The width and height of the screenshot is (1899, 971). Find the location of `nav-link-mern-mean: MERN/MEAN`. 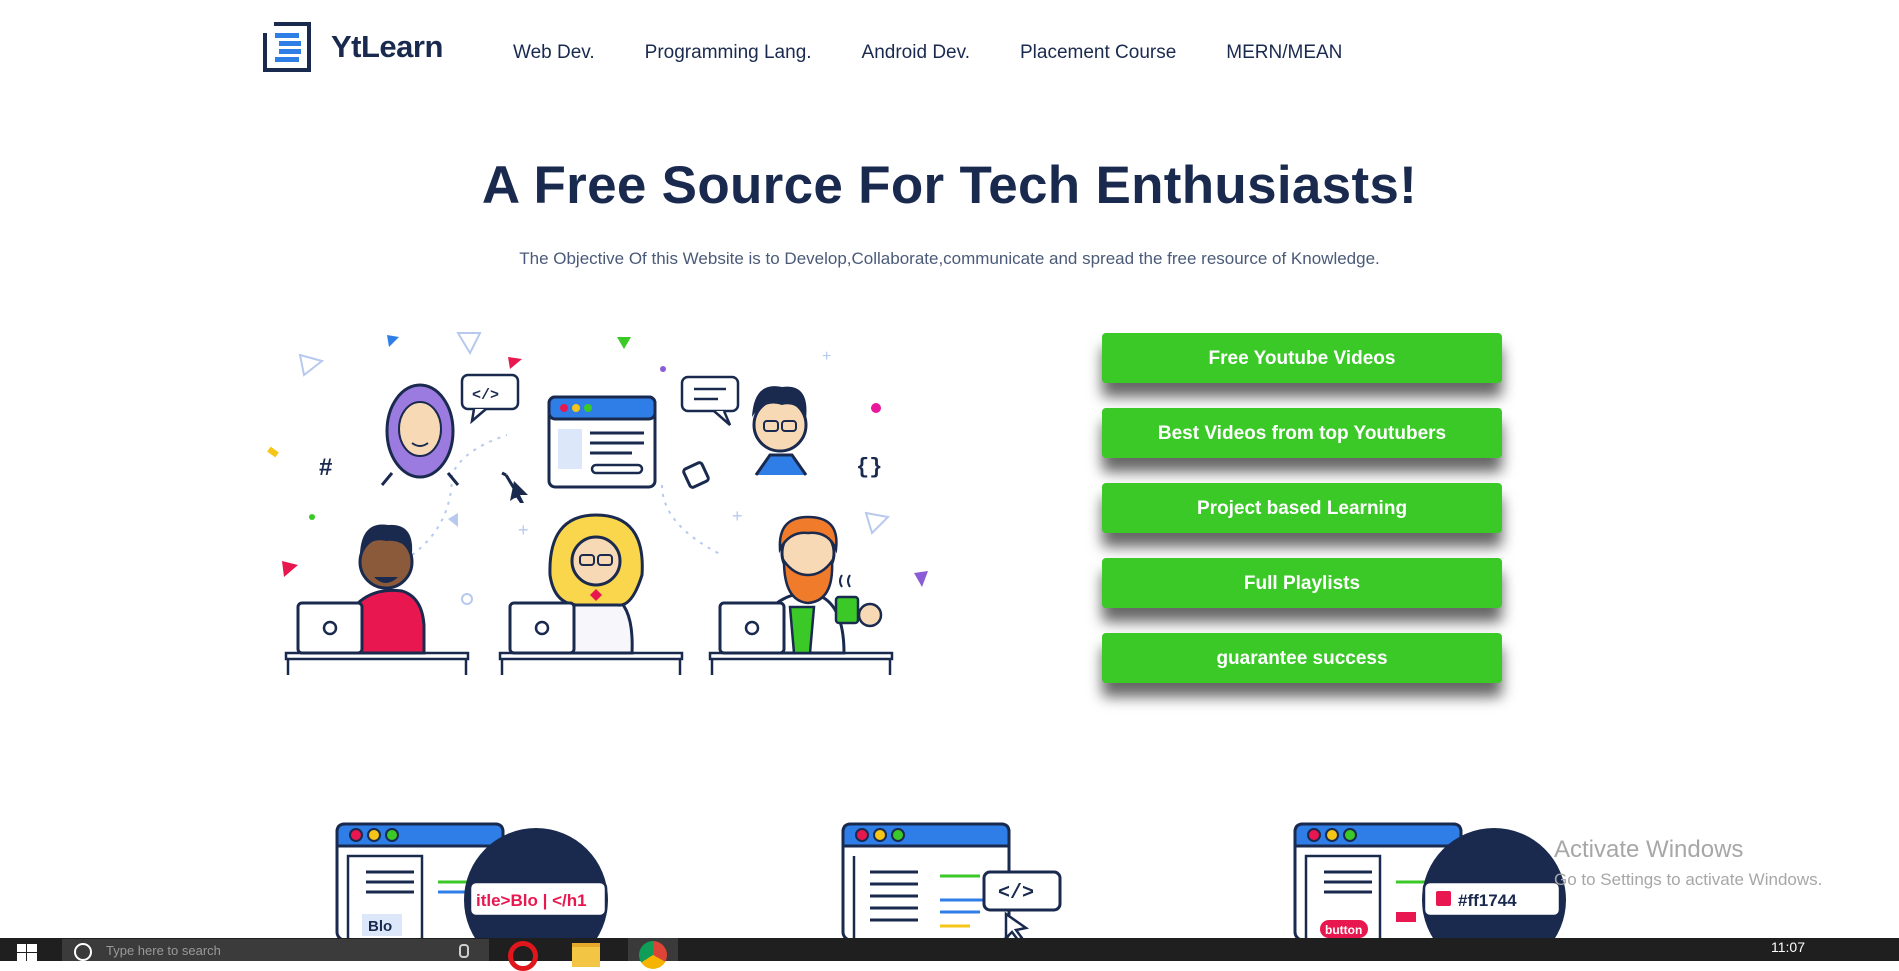

nav-link-mern-mean: MERN/MEAN is located at coordinates (1284, 53).